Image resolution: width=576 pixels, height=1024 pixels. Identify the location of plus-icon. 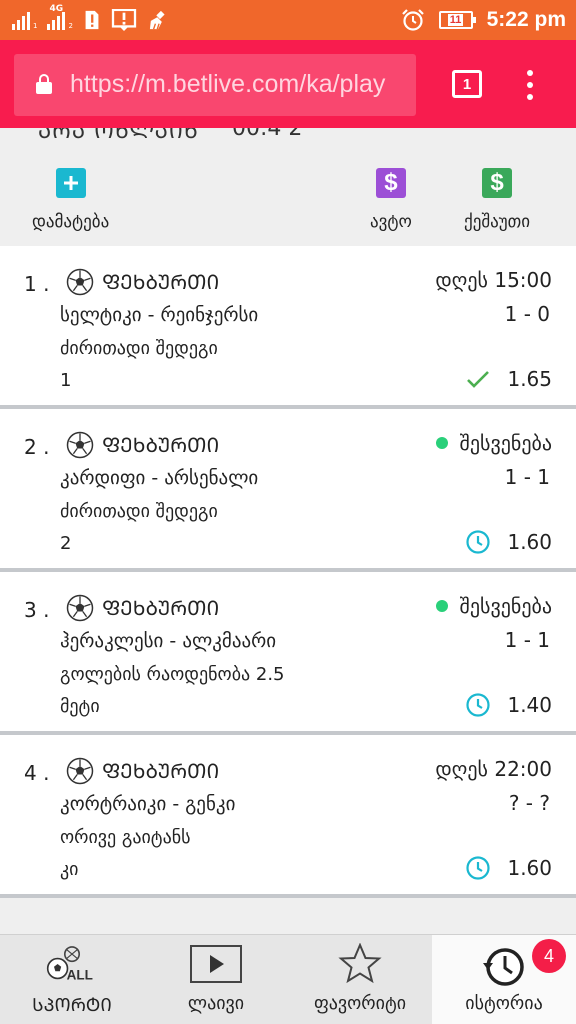
(70, 183).